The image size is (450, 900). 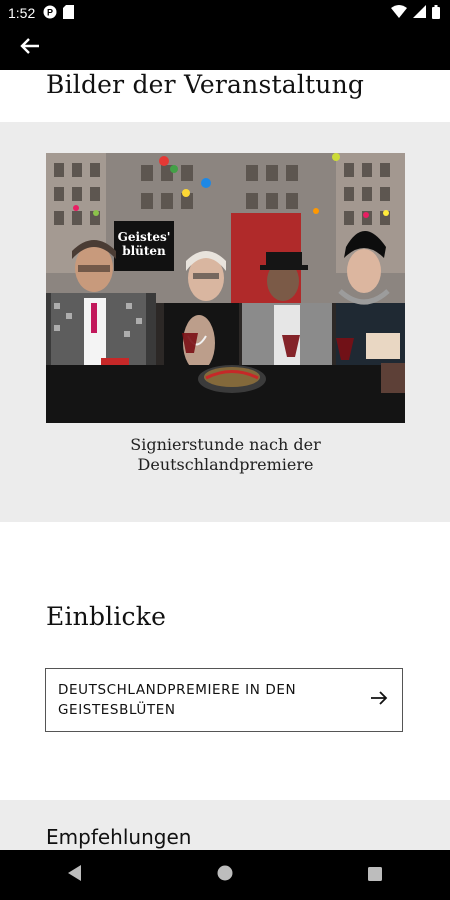 I want to click on back-button, so click(x=30, y=48).